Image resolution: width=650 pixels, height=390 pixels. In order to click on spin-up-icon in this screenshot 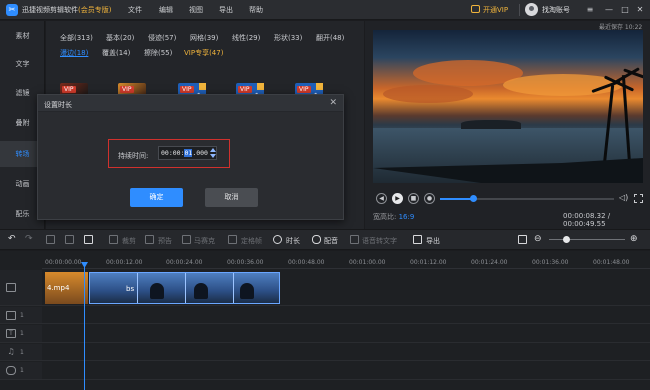, I will do `click(213, 150)`.